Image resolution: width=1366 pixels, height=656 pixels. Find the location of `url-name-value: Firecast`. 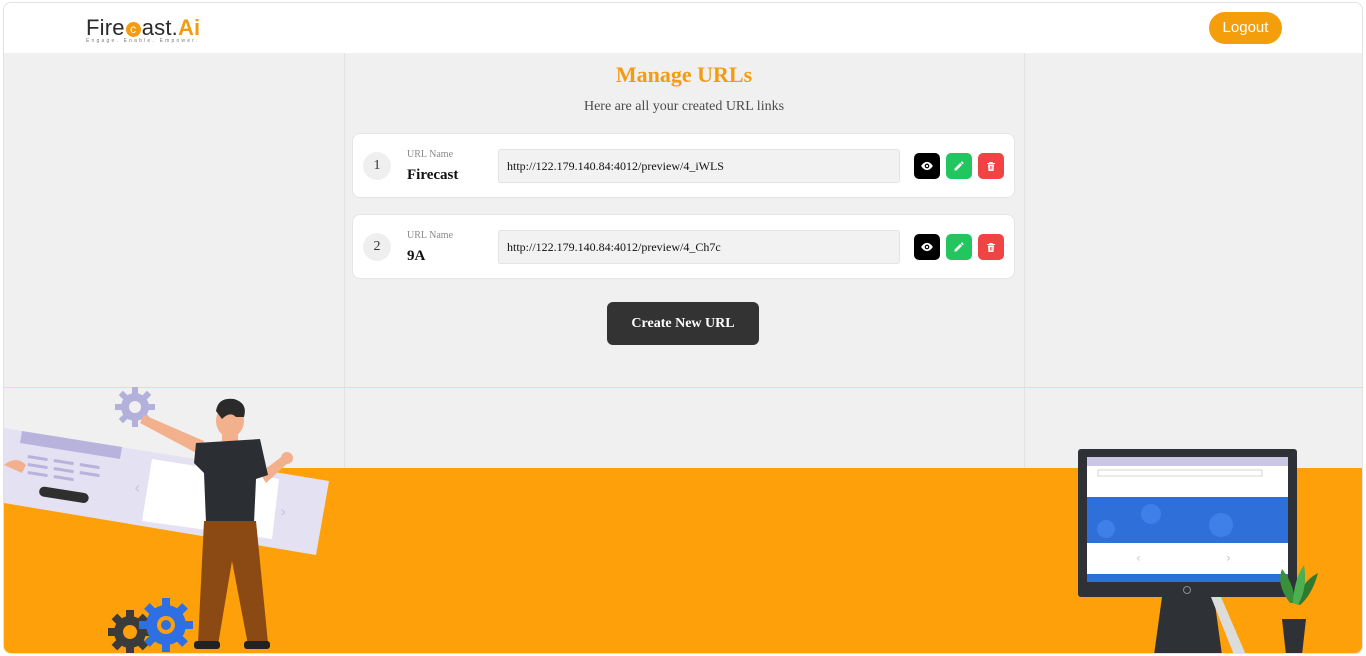

url-name-value: Firecast is located at coordinates (433, 175).